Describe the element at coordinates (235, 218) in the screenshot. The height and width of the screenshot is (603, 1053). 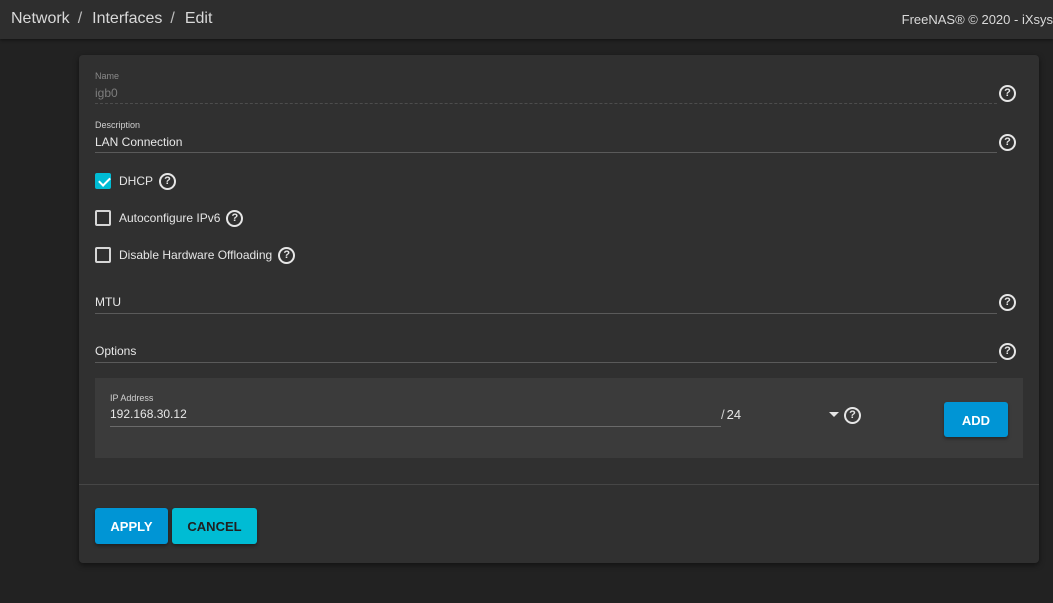
I see `autoconfigure-ipv6-help-icon: ?` at that location.